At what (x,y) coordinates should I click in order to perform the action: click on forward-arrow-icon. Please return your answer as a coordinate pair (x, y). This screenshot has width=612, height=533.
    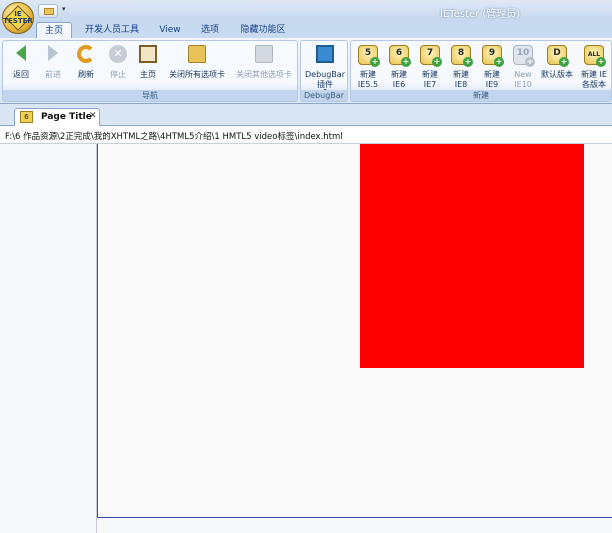
    Looking at the image, I should click on (53, 53).